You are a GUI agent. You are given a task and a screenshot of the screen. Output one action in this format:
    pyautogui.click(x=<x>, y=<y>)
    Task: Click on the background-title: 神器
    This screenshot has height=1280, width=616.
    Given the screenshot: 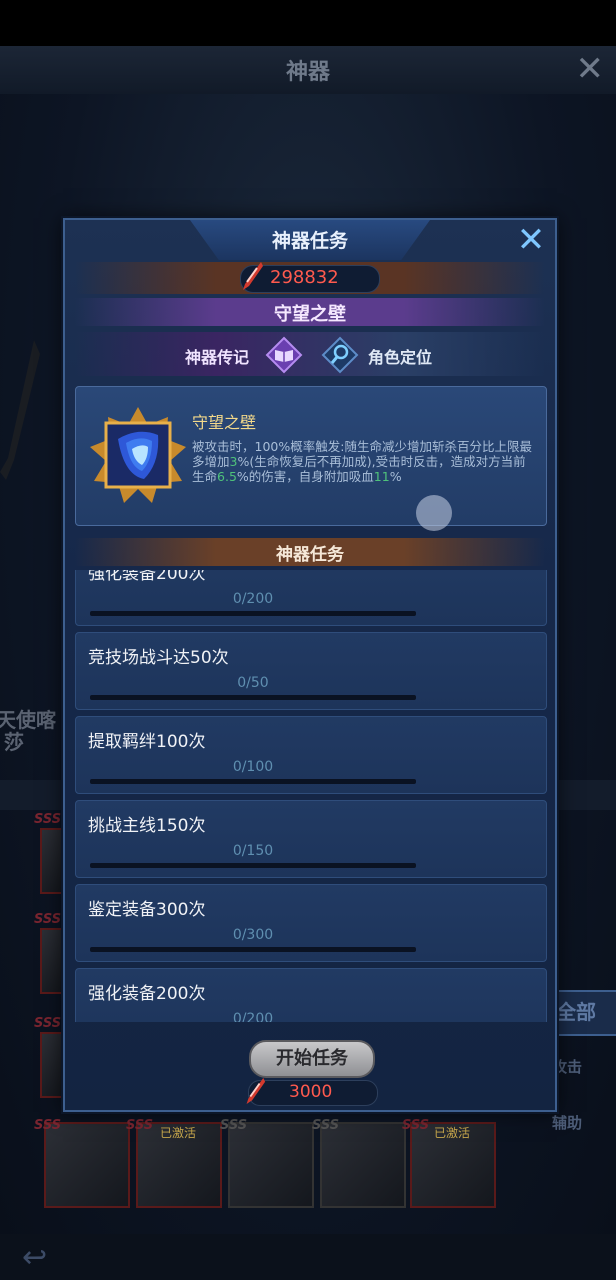 What is the action you would take?
    pyautogui.click(x=307, y=72)
    